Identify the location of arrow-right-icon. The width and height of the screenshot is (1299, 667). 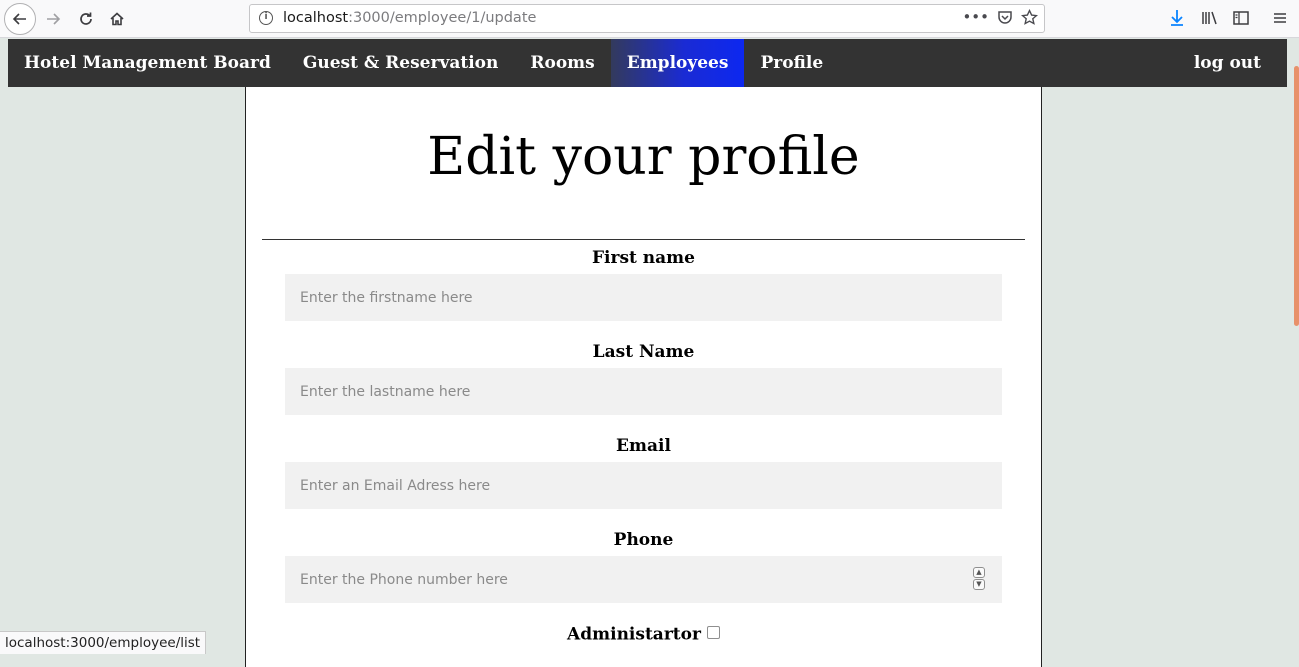
(54, 19).